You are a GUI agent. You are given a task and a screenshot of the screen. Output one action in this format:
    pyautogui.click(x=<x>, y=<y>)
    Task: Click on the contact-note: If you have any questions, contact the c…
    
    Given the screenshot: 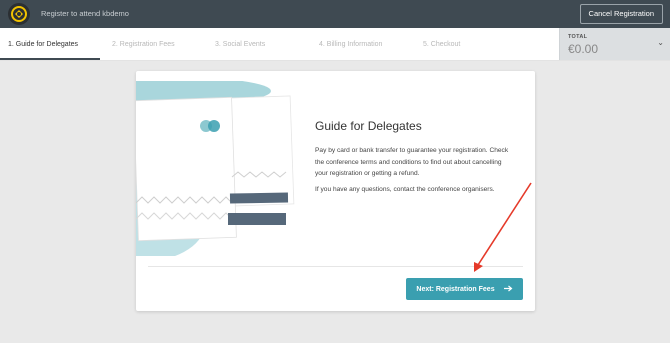 What is the action you would take?
    pyautogui.click(x=405, y=189)
    